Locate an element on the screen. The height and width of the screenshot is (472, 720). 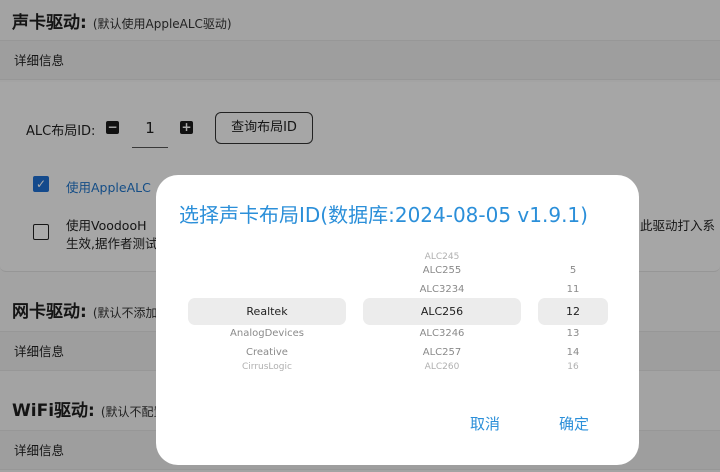
id-option: 11 is located at coordinates (573, 289).